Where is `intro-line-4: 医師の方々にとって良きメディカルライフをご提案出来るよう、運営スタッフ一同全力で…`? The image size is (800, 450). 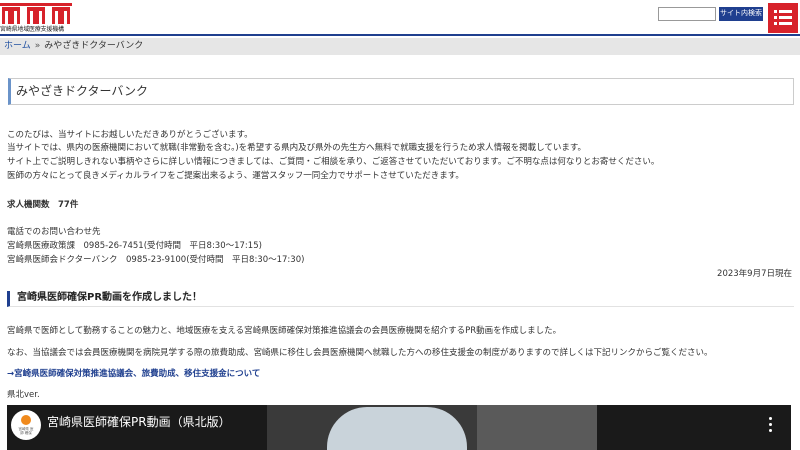 intro-line-4: 医師の方々にとって良きメディカルライフをご提案出来るよう、運営スタッフ一同全力で… is located at coordinates (235, 176).